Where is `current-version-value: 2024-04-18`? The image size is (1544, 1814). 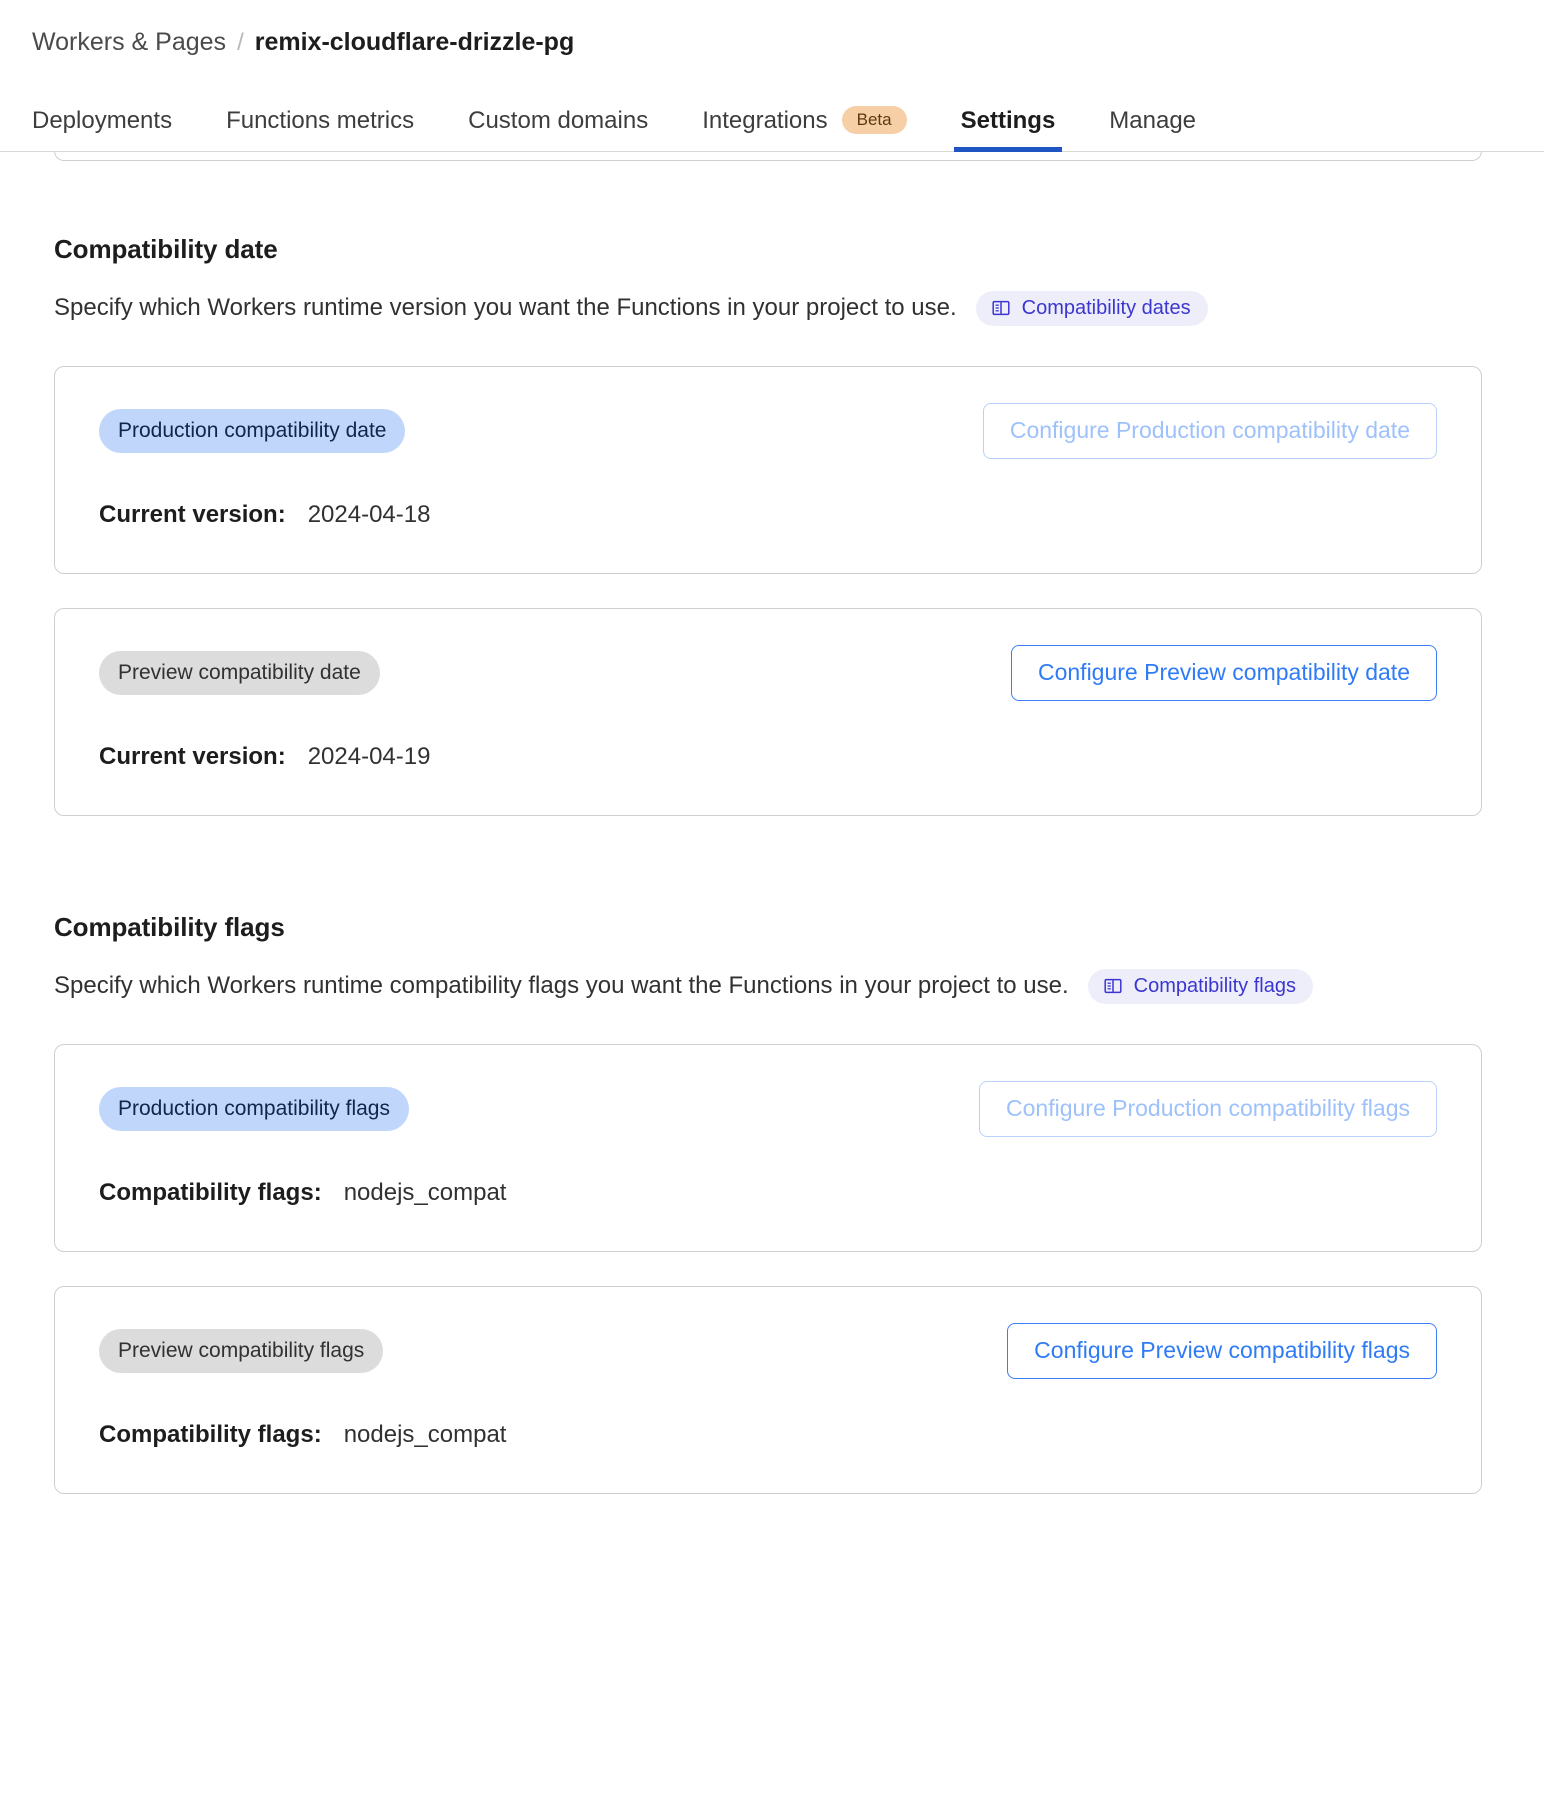 current-version-value: 2024-04-18 is located at coordinates (369, 514).